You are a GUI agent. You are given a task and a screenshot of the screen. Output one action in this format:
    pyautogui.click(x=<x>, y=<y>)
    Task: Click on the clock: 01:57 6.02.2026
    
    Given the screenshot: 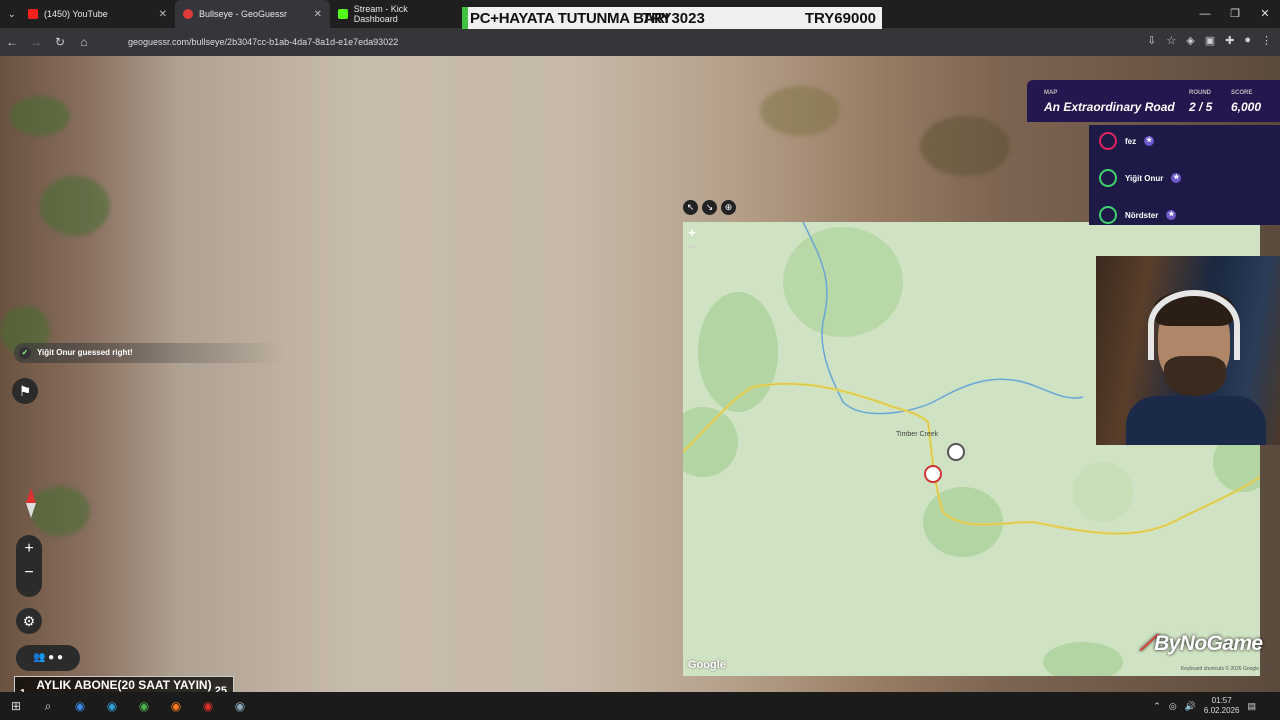 What is the action you would take?
    pyautogui.click(x=1222, y=706)
    